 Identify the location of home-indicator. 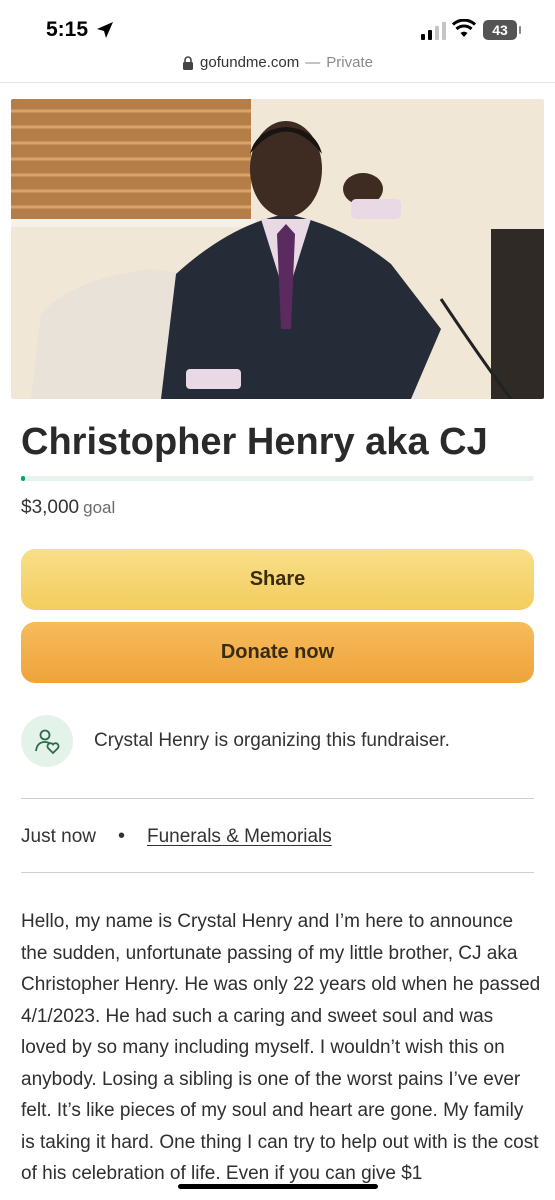
(278, 1186).